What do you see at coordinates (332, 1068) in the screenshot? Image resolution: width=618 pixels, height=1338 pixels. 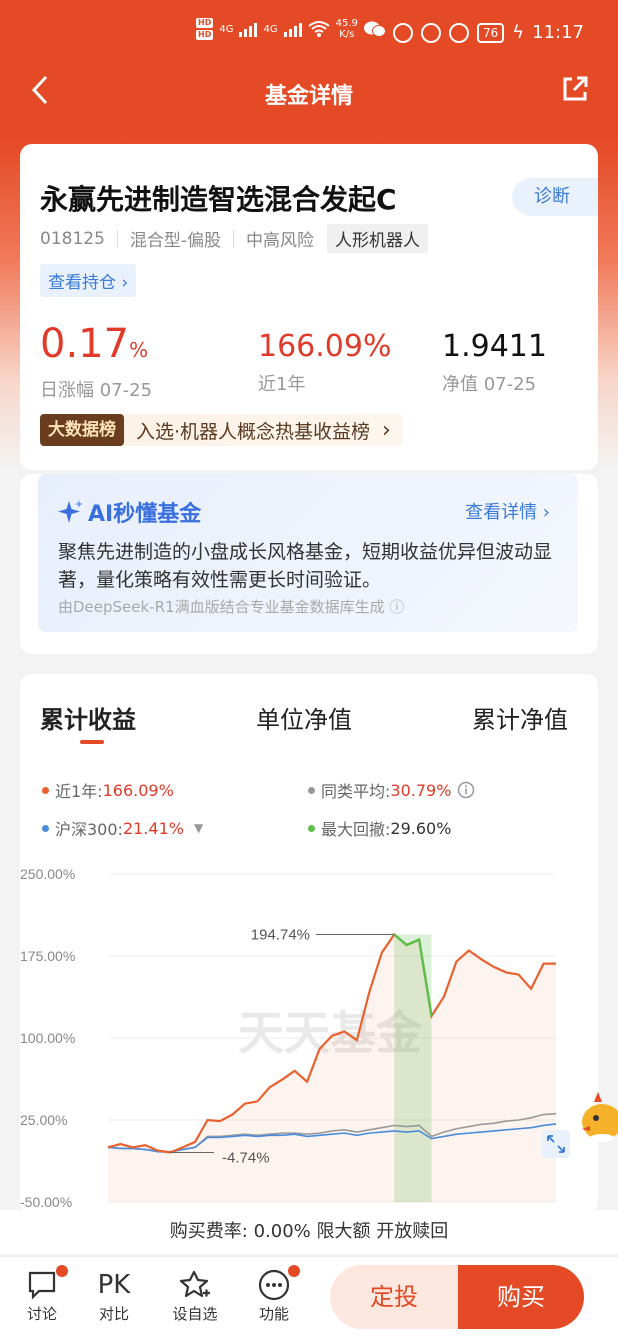 I see `fund-area` at bounding box center [332, 1068].